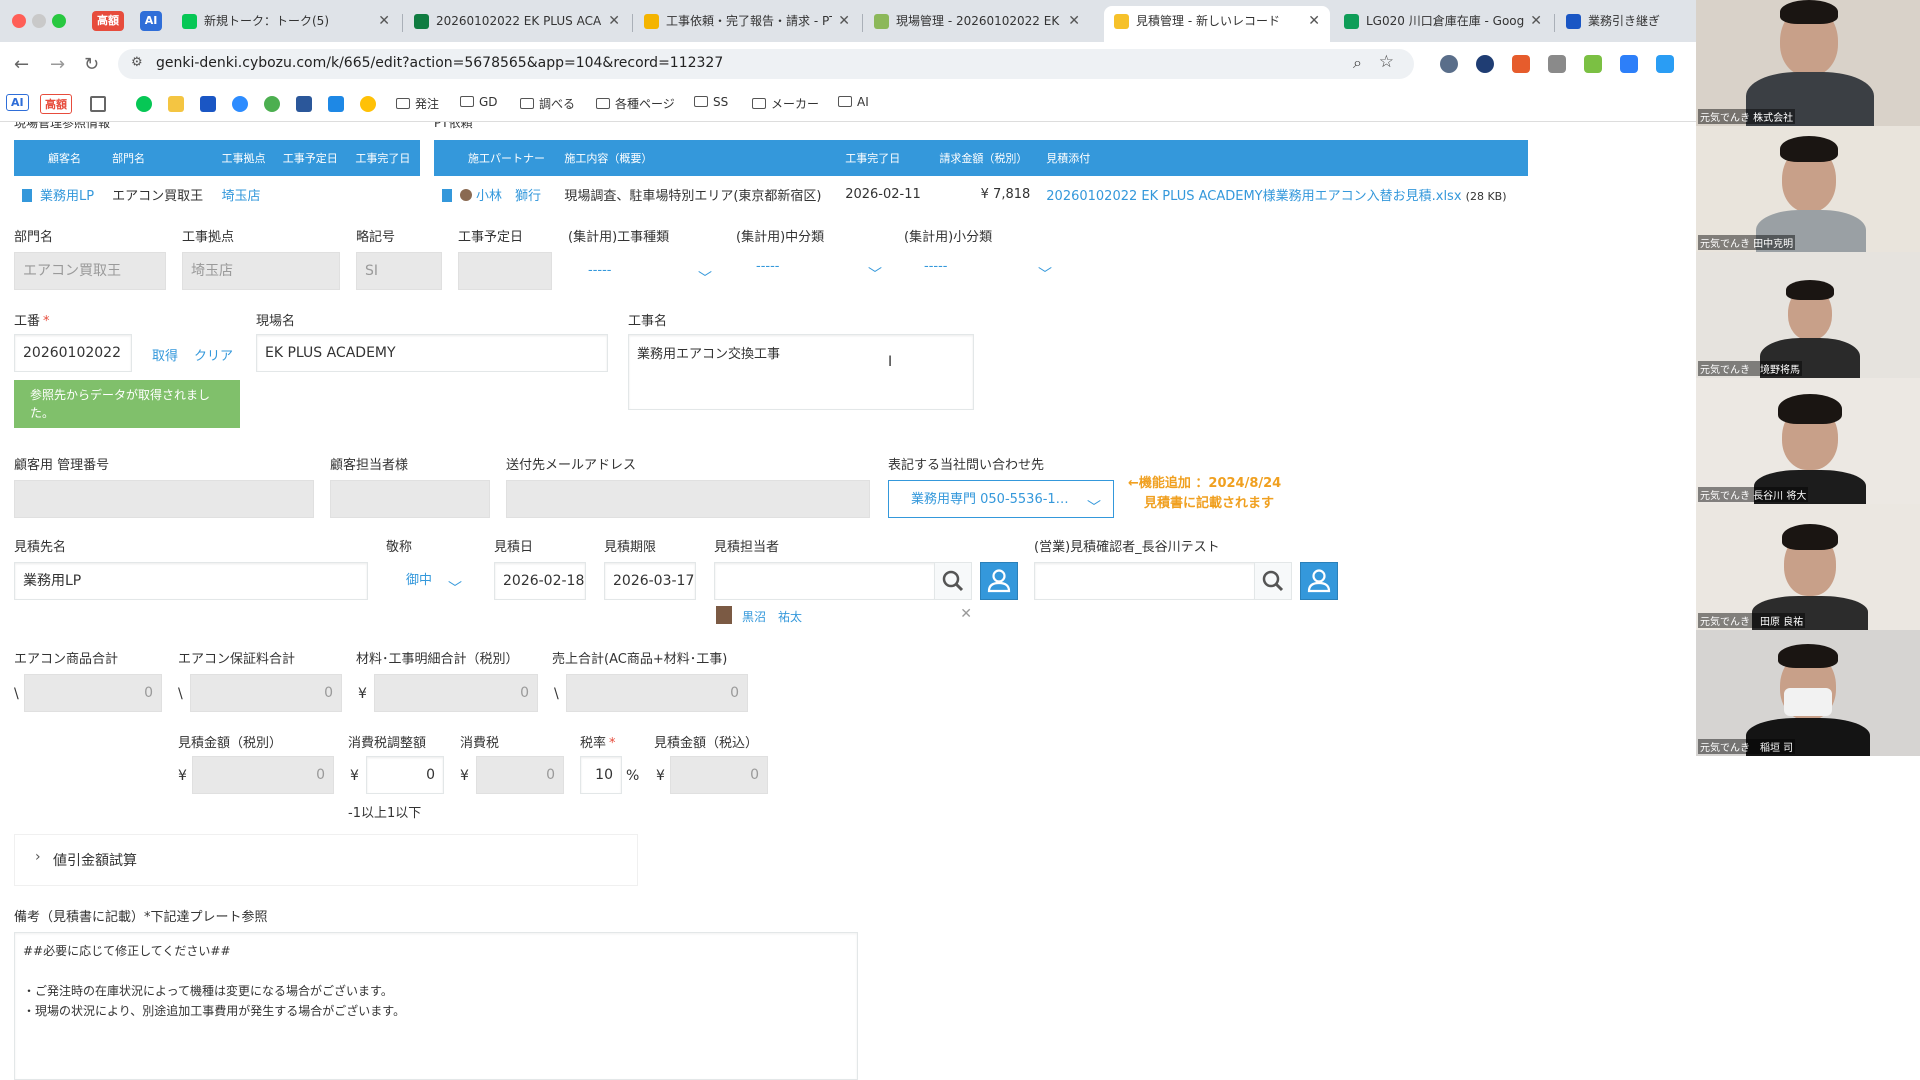 The width and height of the screenshot is (1920, 1080). I want to click on kigen-input: 2026-03-17, so click(650, 581).